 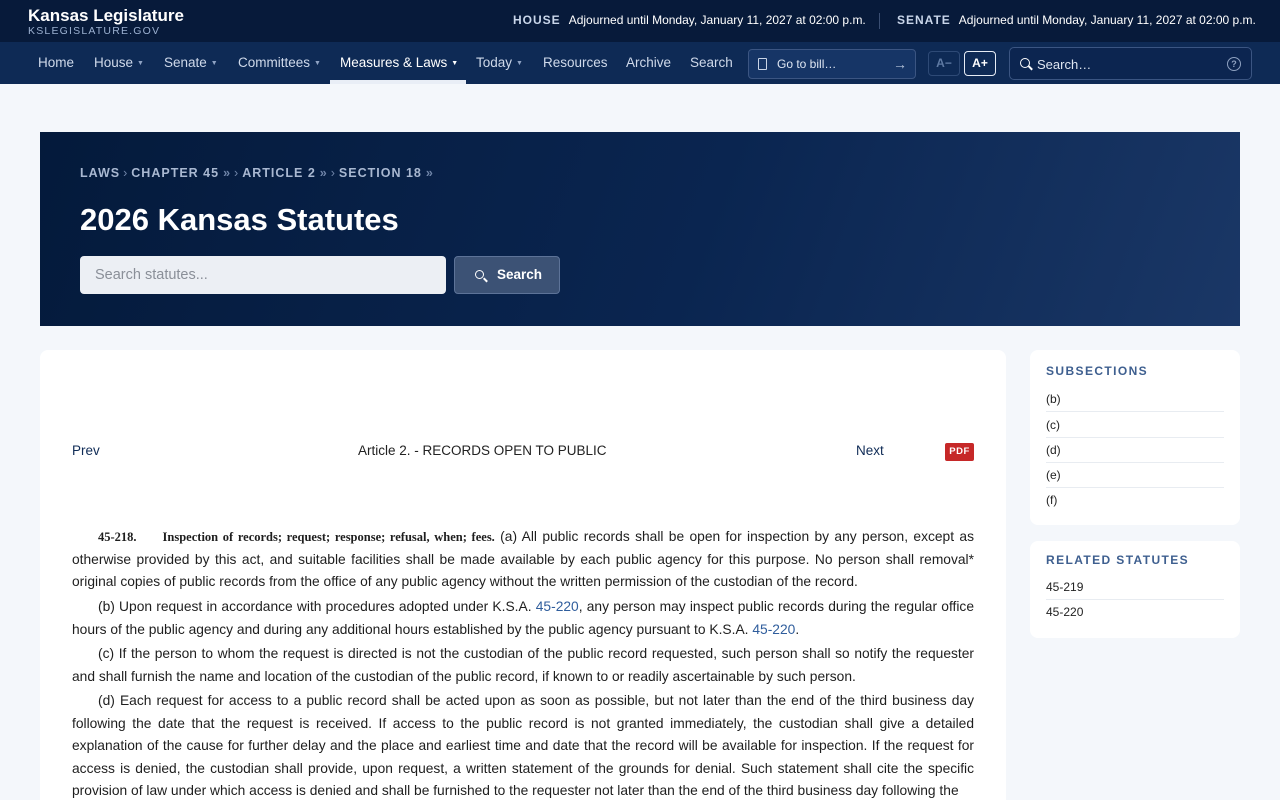 What do you see at coordinates (380, 173) in the screenshot?
I see `breadcrumb-section: SECTION 18` at bounding box center [380, 173].